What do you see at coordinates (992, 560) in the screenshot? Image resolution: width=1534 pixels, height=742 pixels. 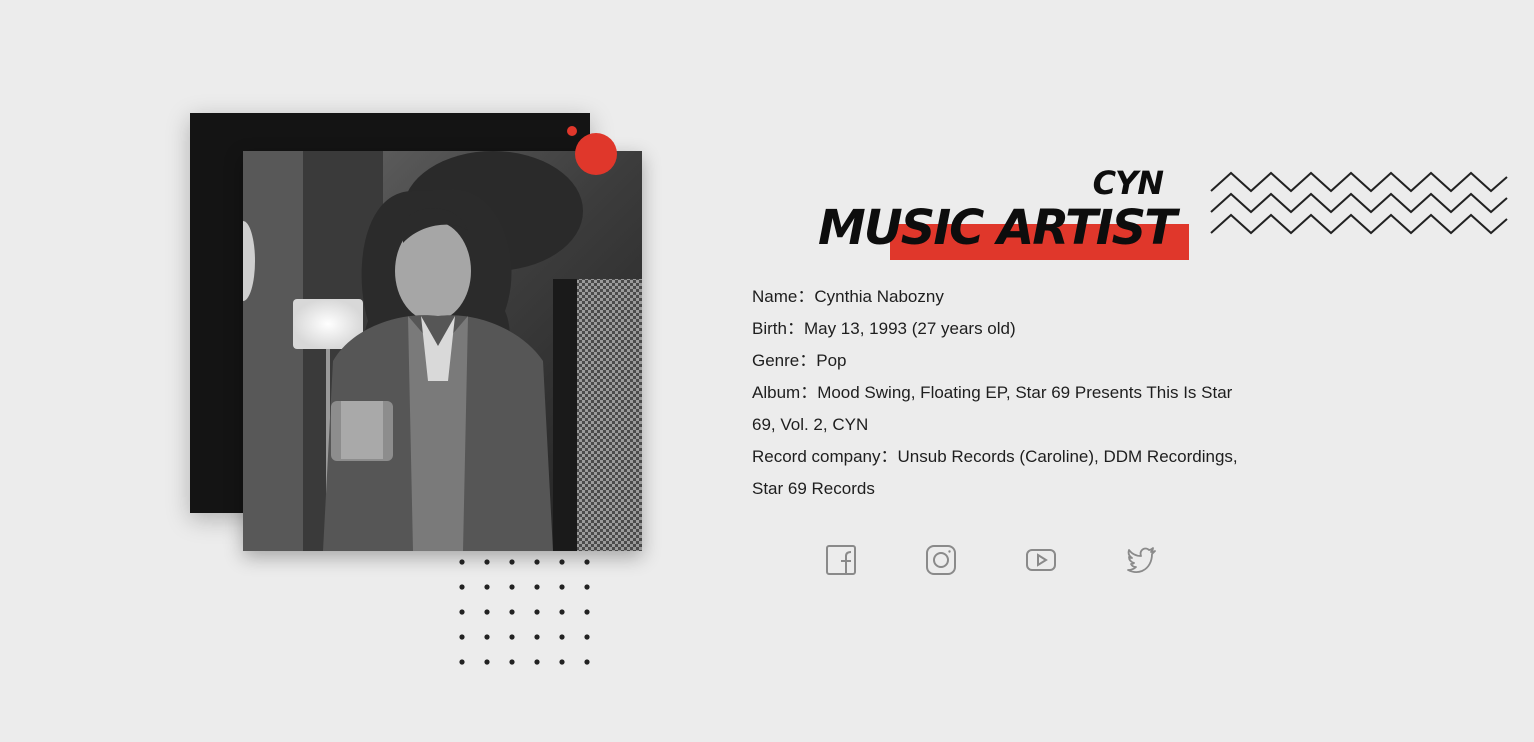 I see `social-links` at bounding box center [992, 560].